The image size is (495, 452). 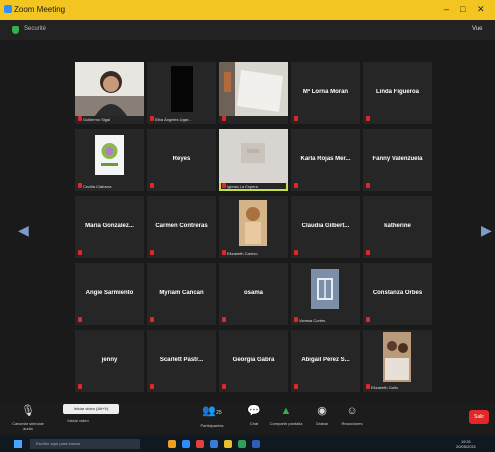 What do you see at coordinates (85, 444) in the screenshot?
I see `taskbar-search-box: Escribe aquí para buscar` at bounding box center [85, 444].